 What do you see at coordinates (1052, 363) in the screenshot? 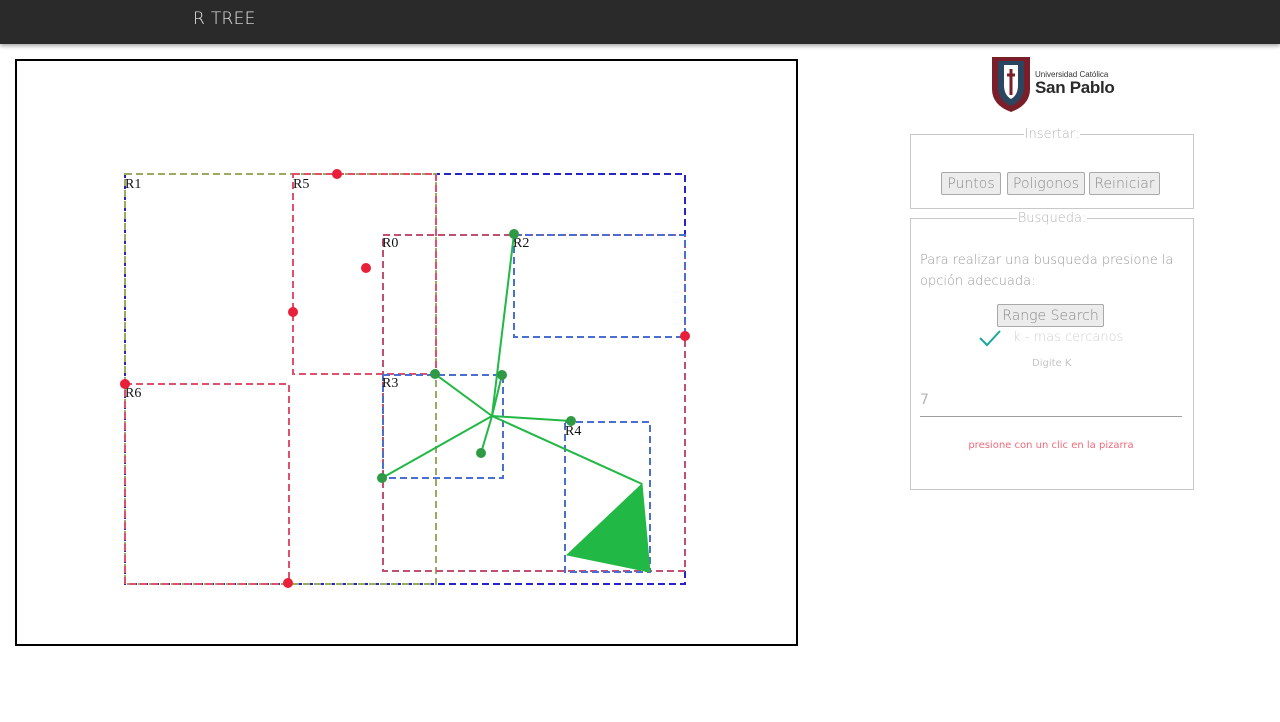
I see `k-field-label: Digite K` at bounding box center [1052, 363].